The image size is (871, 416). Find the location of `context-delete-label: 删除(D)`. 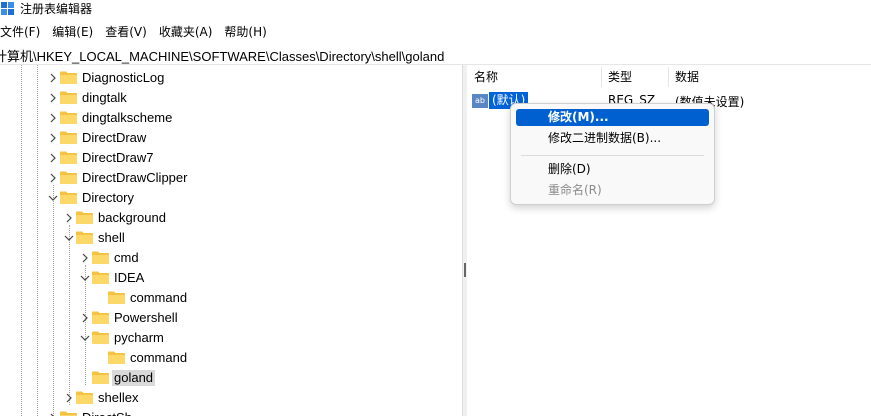

context-delete-label: 删除(D) is located at coordinates (569, 169).